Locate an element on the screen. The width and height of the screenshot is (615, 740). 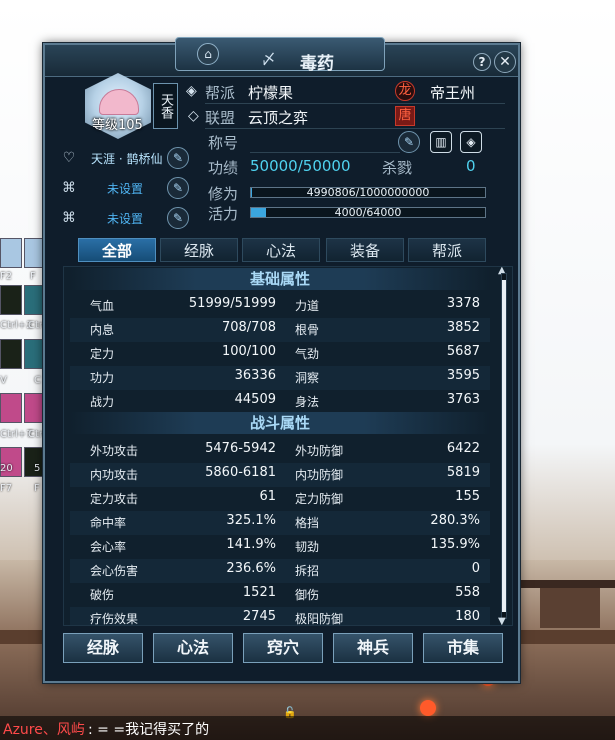
ribbon-knot-icon: ⌘ is located at coordinates (69, 188).